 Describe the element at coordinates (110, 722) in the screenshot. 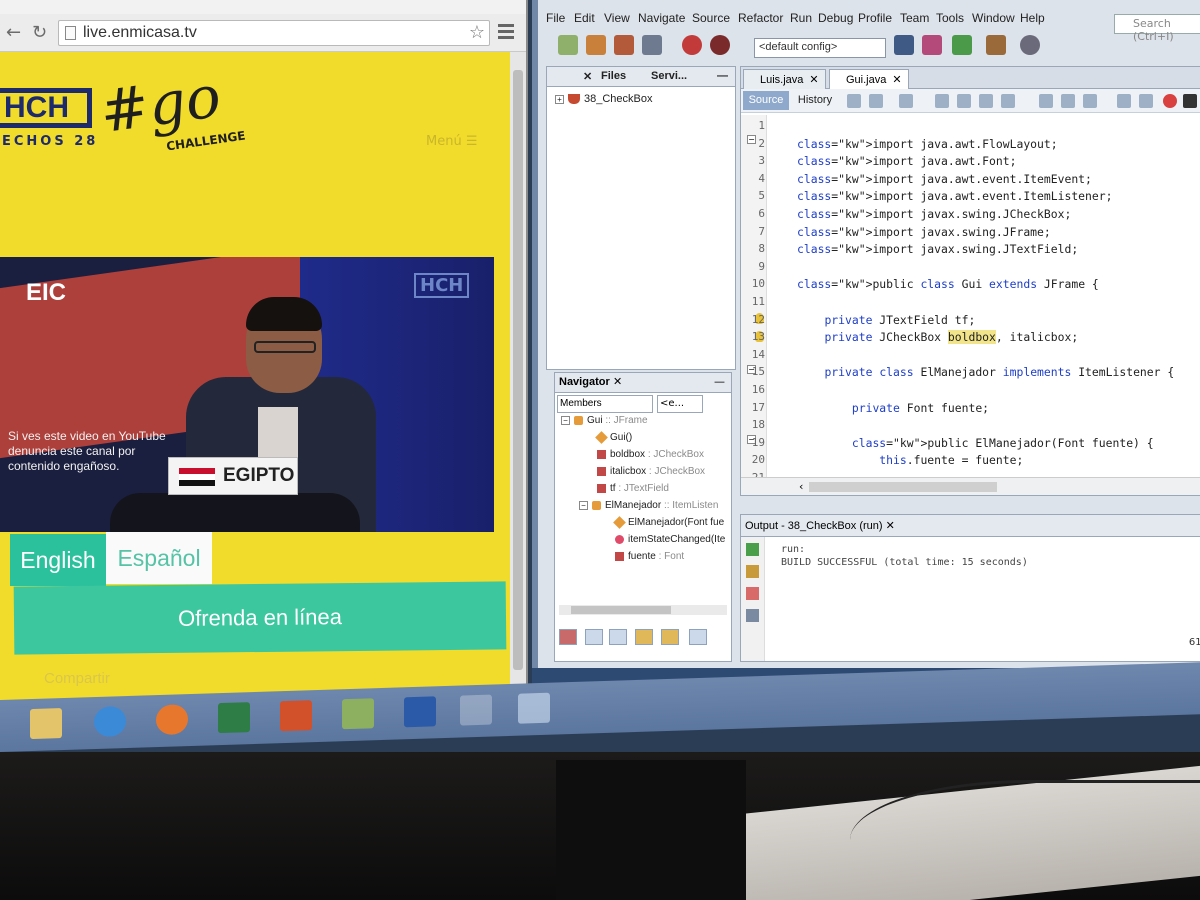

I see `internet-explorer-icon` at that location.